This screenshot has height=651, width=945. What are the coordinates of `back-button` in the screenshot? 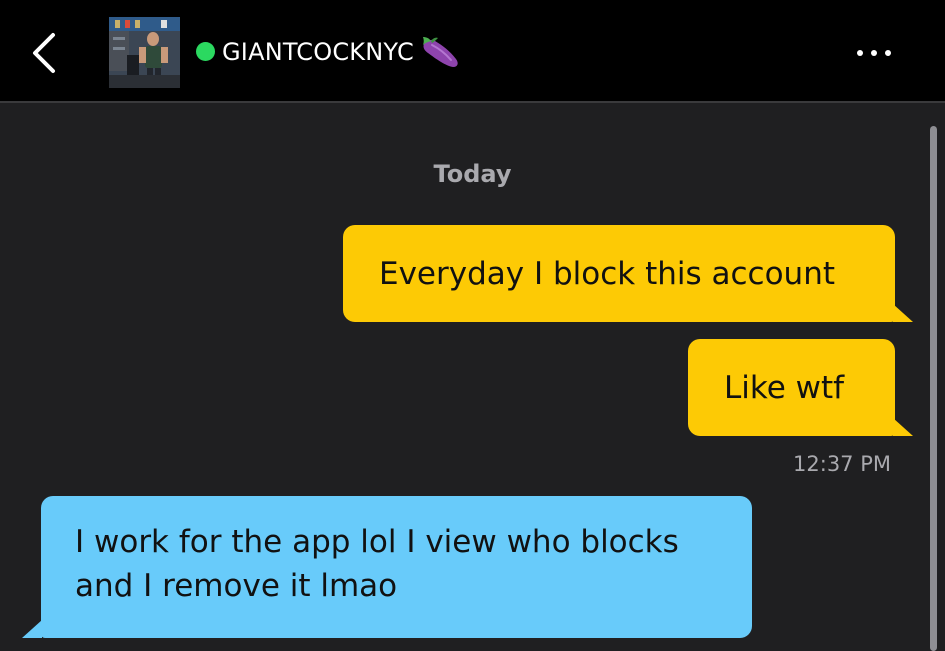 It's located at (44, 53).